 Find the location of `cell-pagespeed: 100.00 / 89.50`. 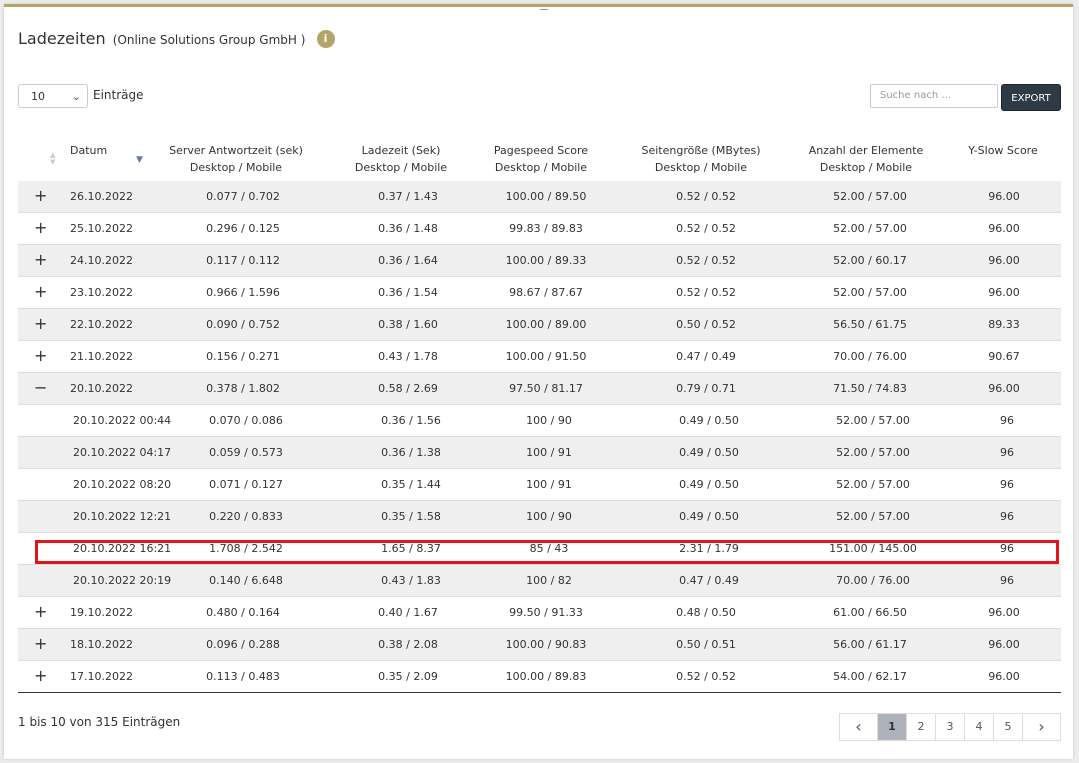

cell-pagespeed: 100.00 / 89.50 is located at coordinates (546, 196).